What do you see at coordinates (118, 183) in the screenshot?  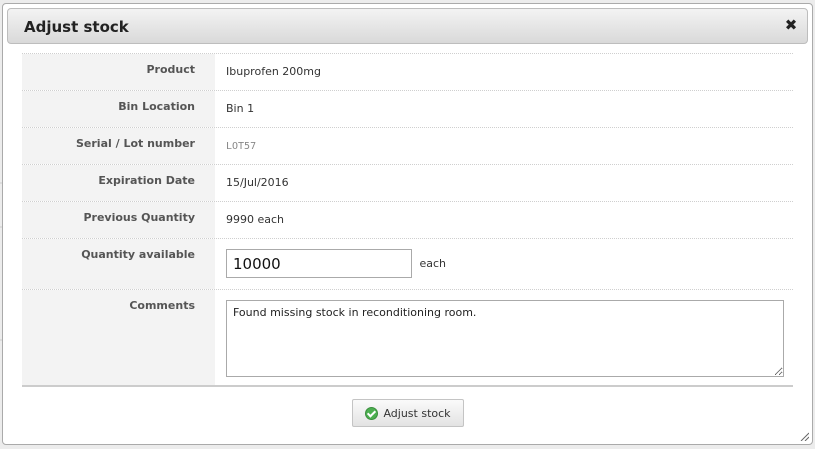 I see `expiration-date-label: Expiration Date` at bounding box center [118, 183].